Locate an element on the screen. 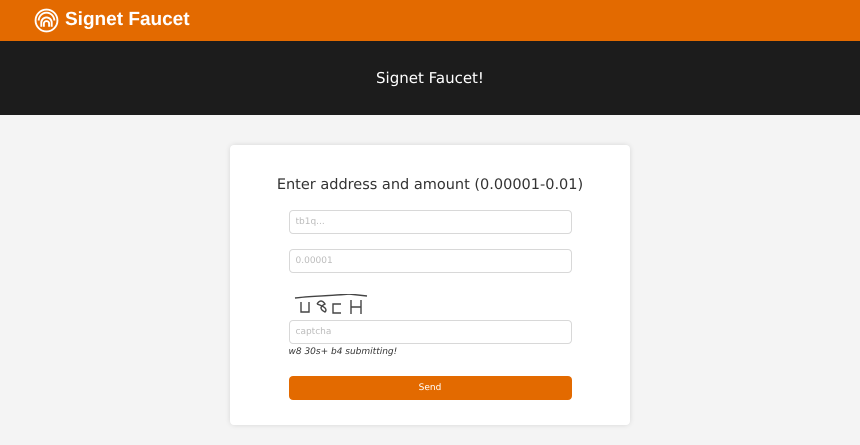 The height and width of the screenshot is (445, 860). form-heading: Enter address and amount (0.00001-0.01) is located at coordinates (430, 185).